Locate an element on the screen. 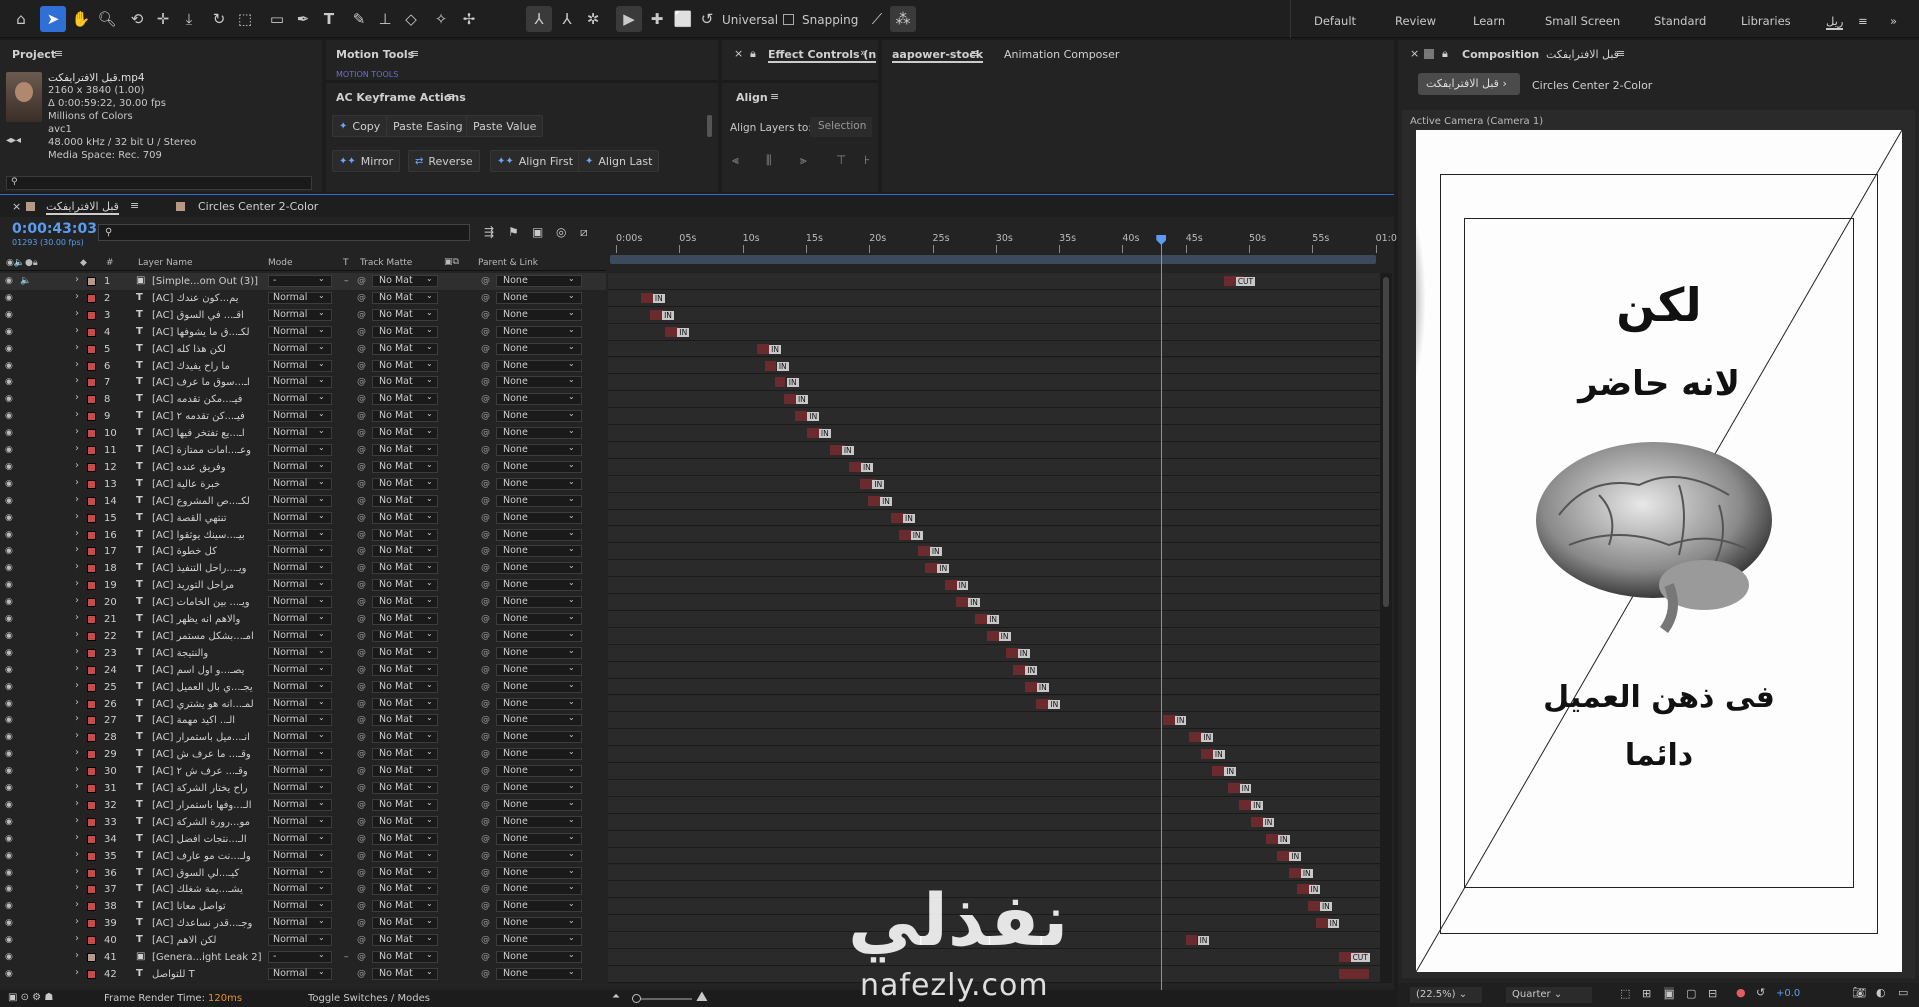 This screenshot has height=1007, width=1919. channel-icon: ⊟ is located at coordinates (1712, 993).